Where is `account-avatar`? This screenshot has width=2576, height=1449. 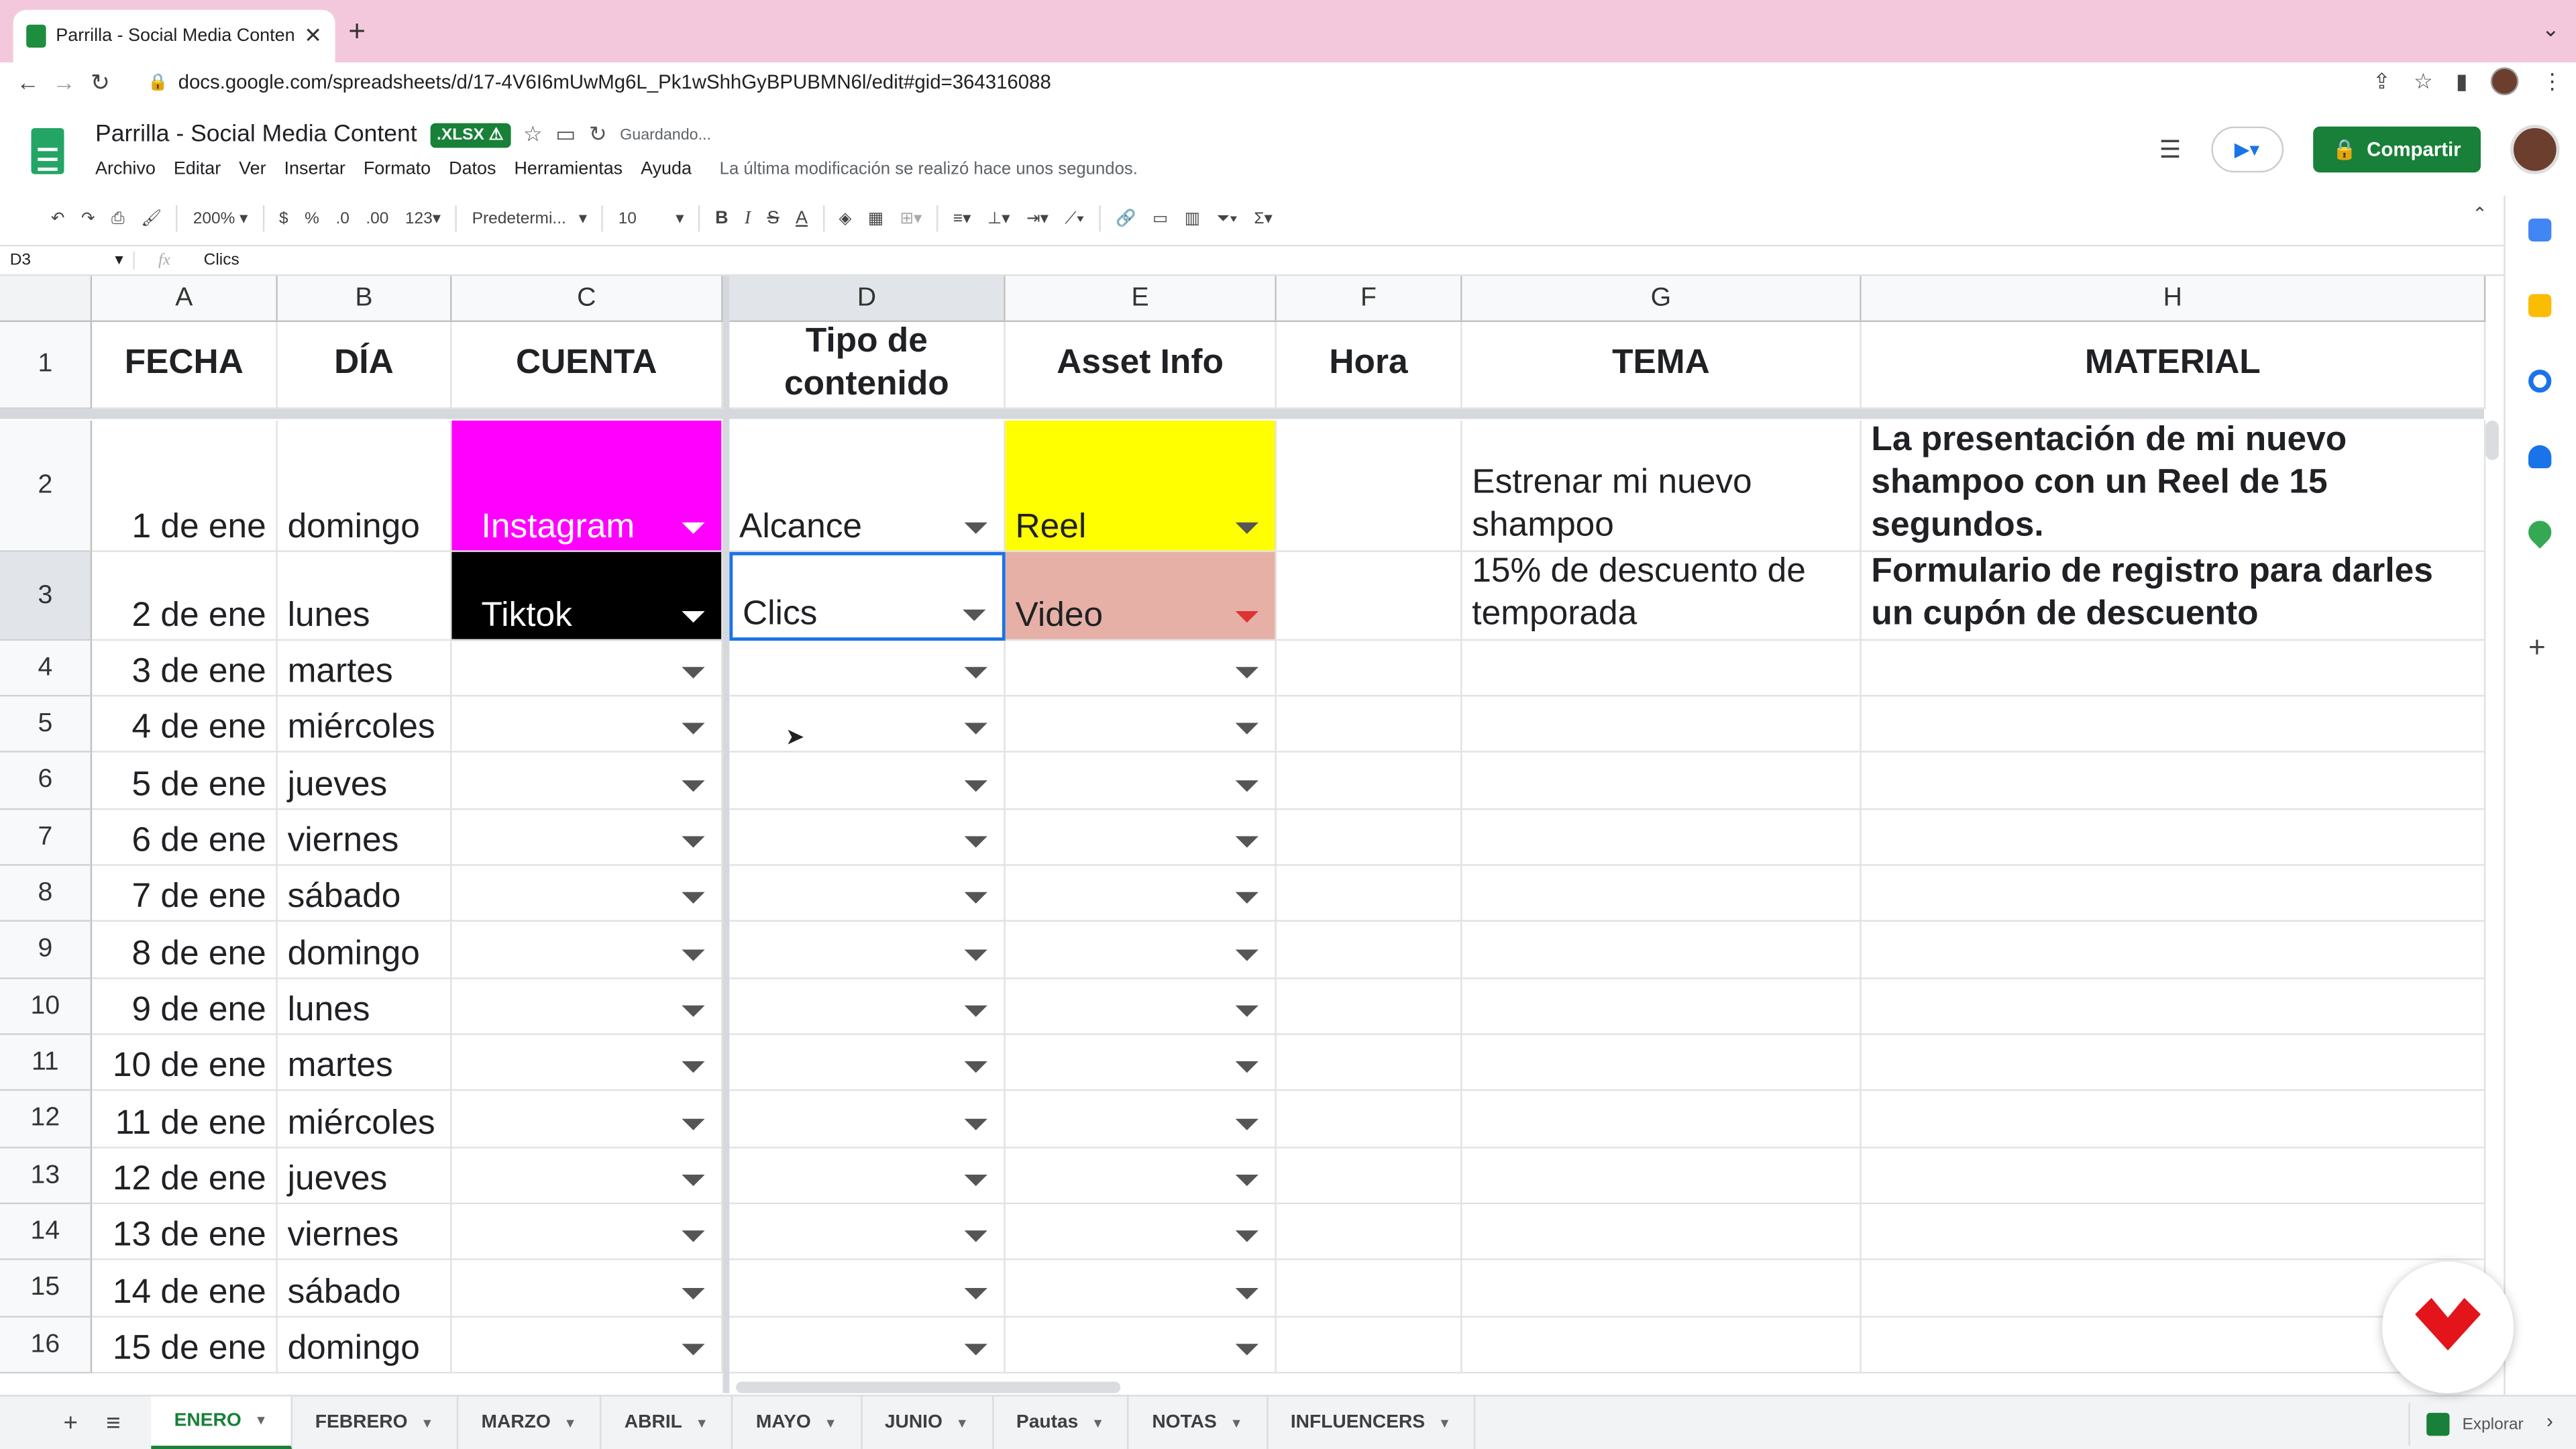
account-avatar is located at coordinates (2535, 149).